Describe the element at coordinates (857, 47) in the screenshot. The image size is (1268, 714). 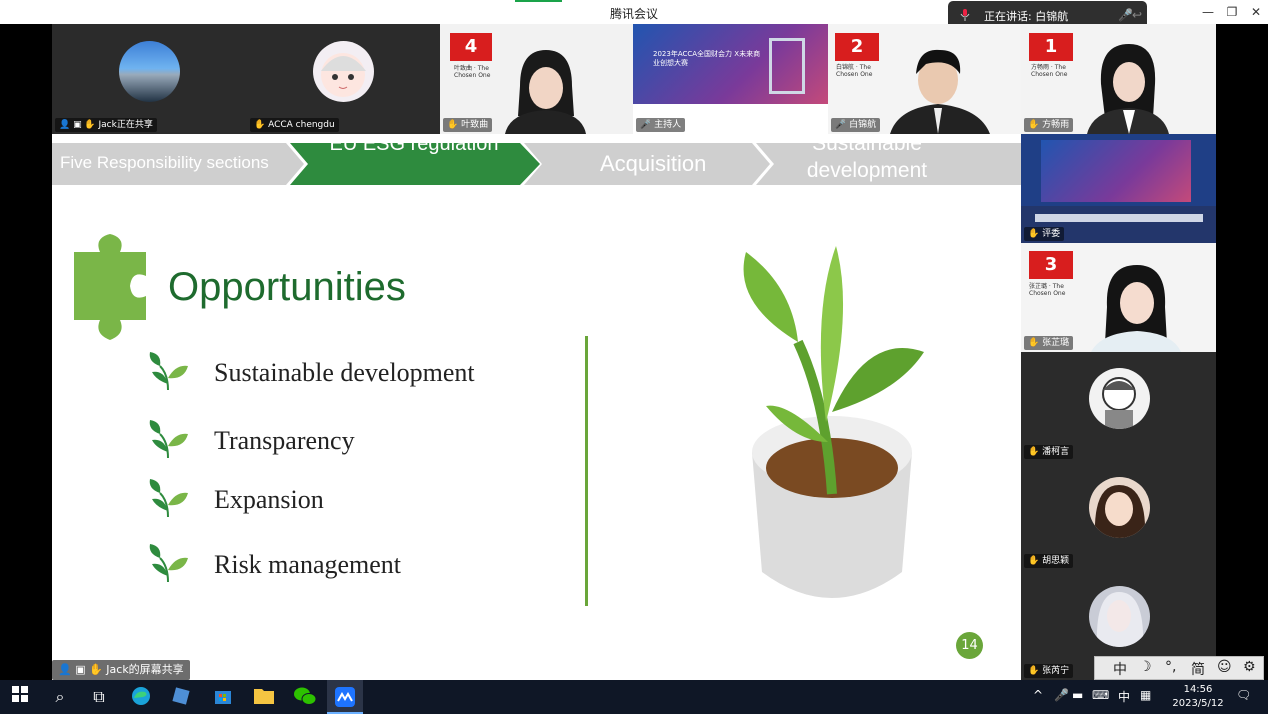
I see `rank-badge: 2` at that location.